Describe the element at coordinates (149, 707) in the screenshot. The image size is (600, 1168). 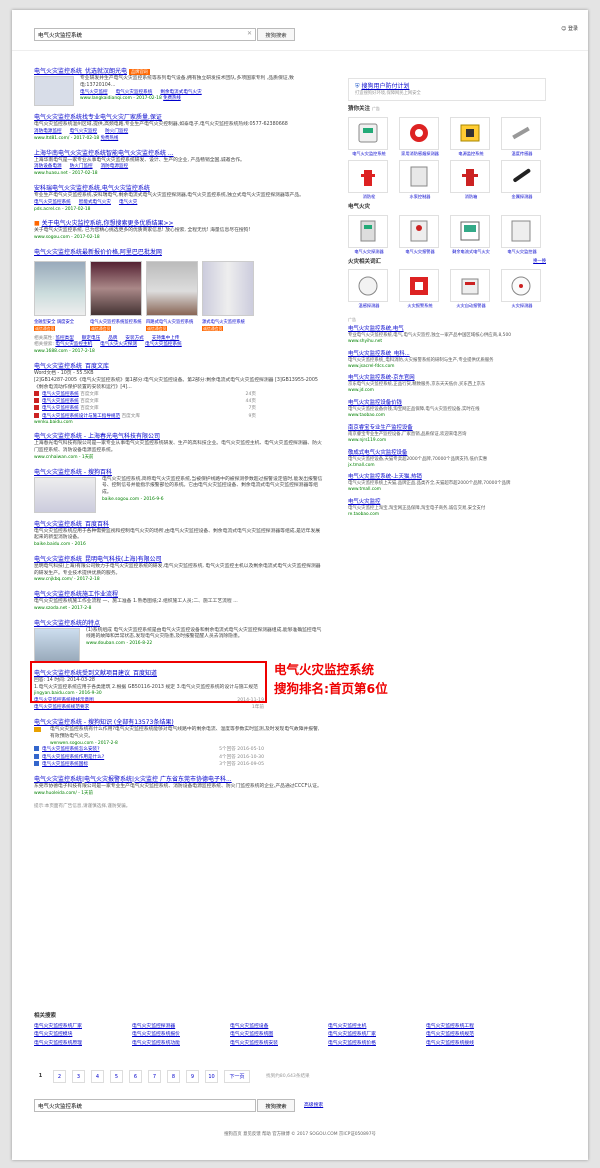
I see `qa-row: 电气火灾监控系统规范要求 1年前` at that location.